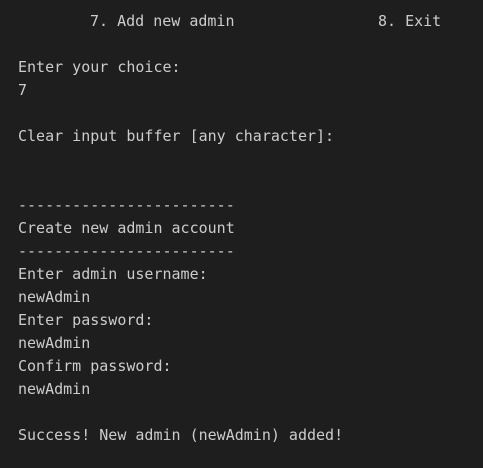 The image size is (483, 468). Describe the element at coordinates (126, 228) in the screenshot. I see `section-title: Create new admin account` at that location.